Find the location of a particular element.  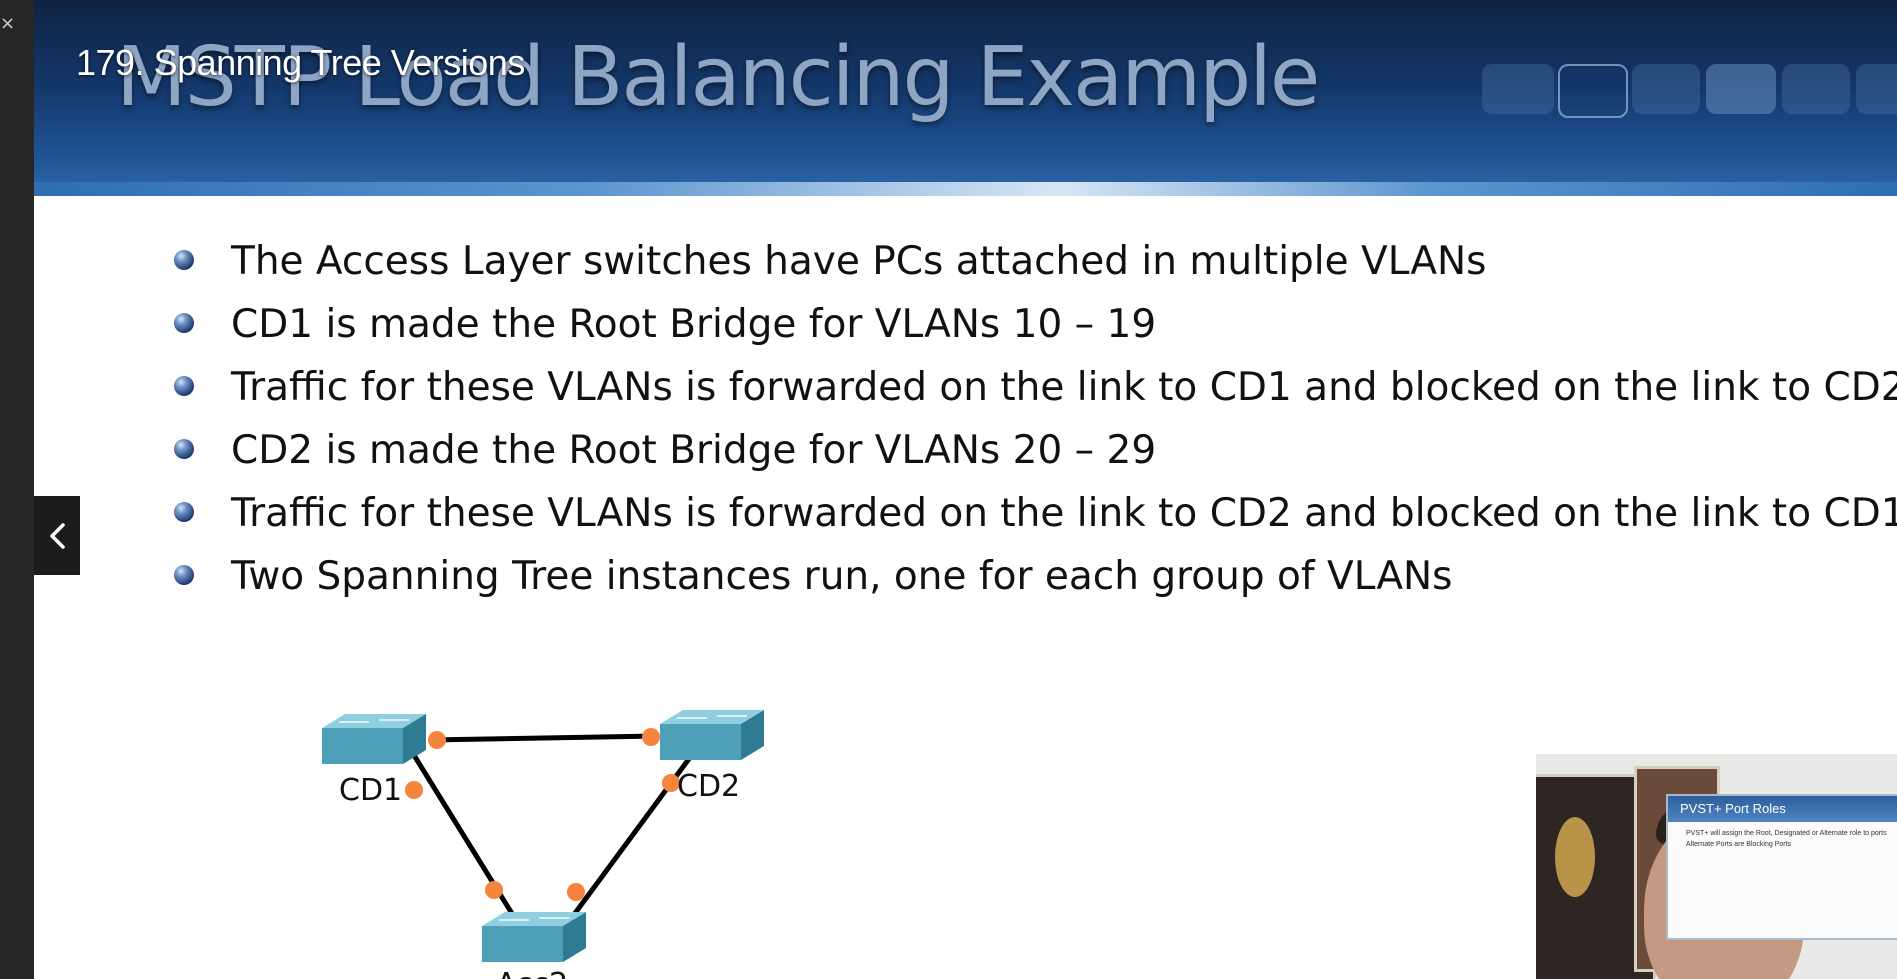

network-links is located at coordinates (553, 827).